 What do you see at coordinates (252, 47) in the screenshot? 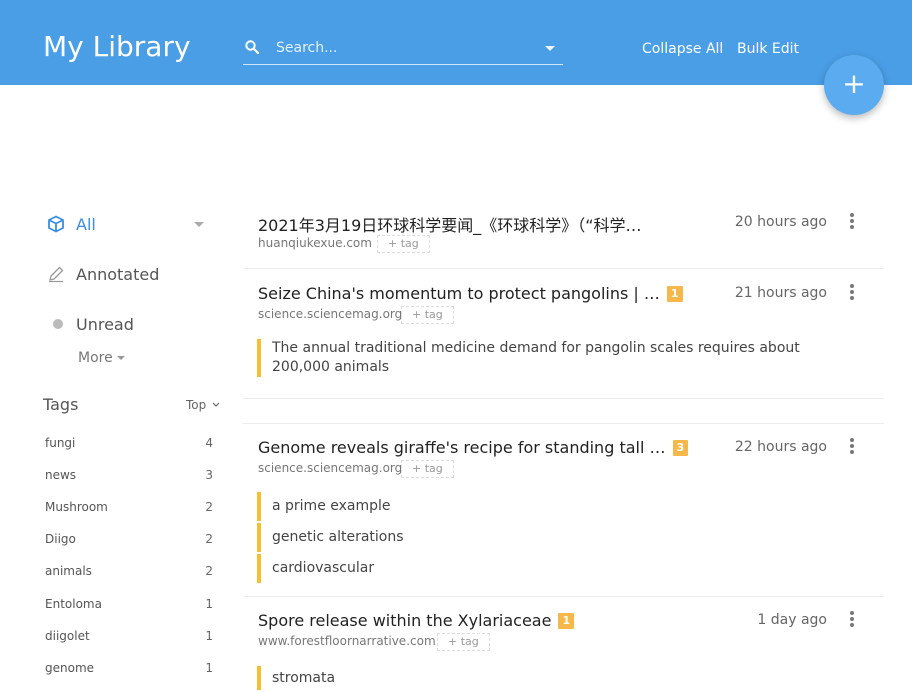
I see `search-icon` at bounding box center [252, 47].